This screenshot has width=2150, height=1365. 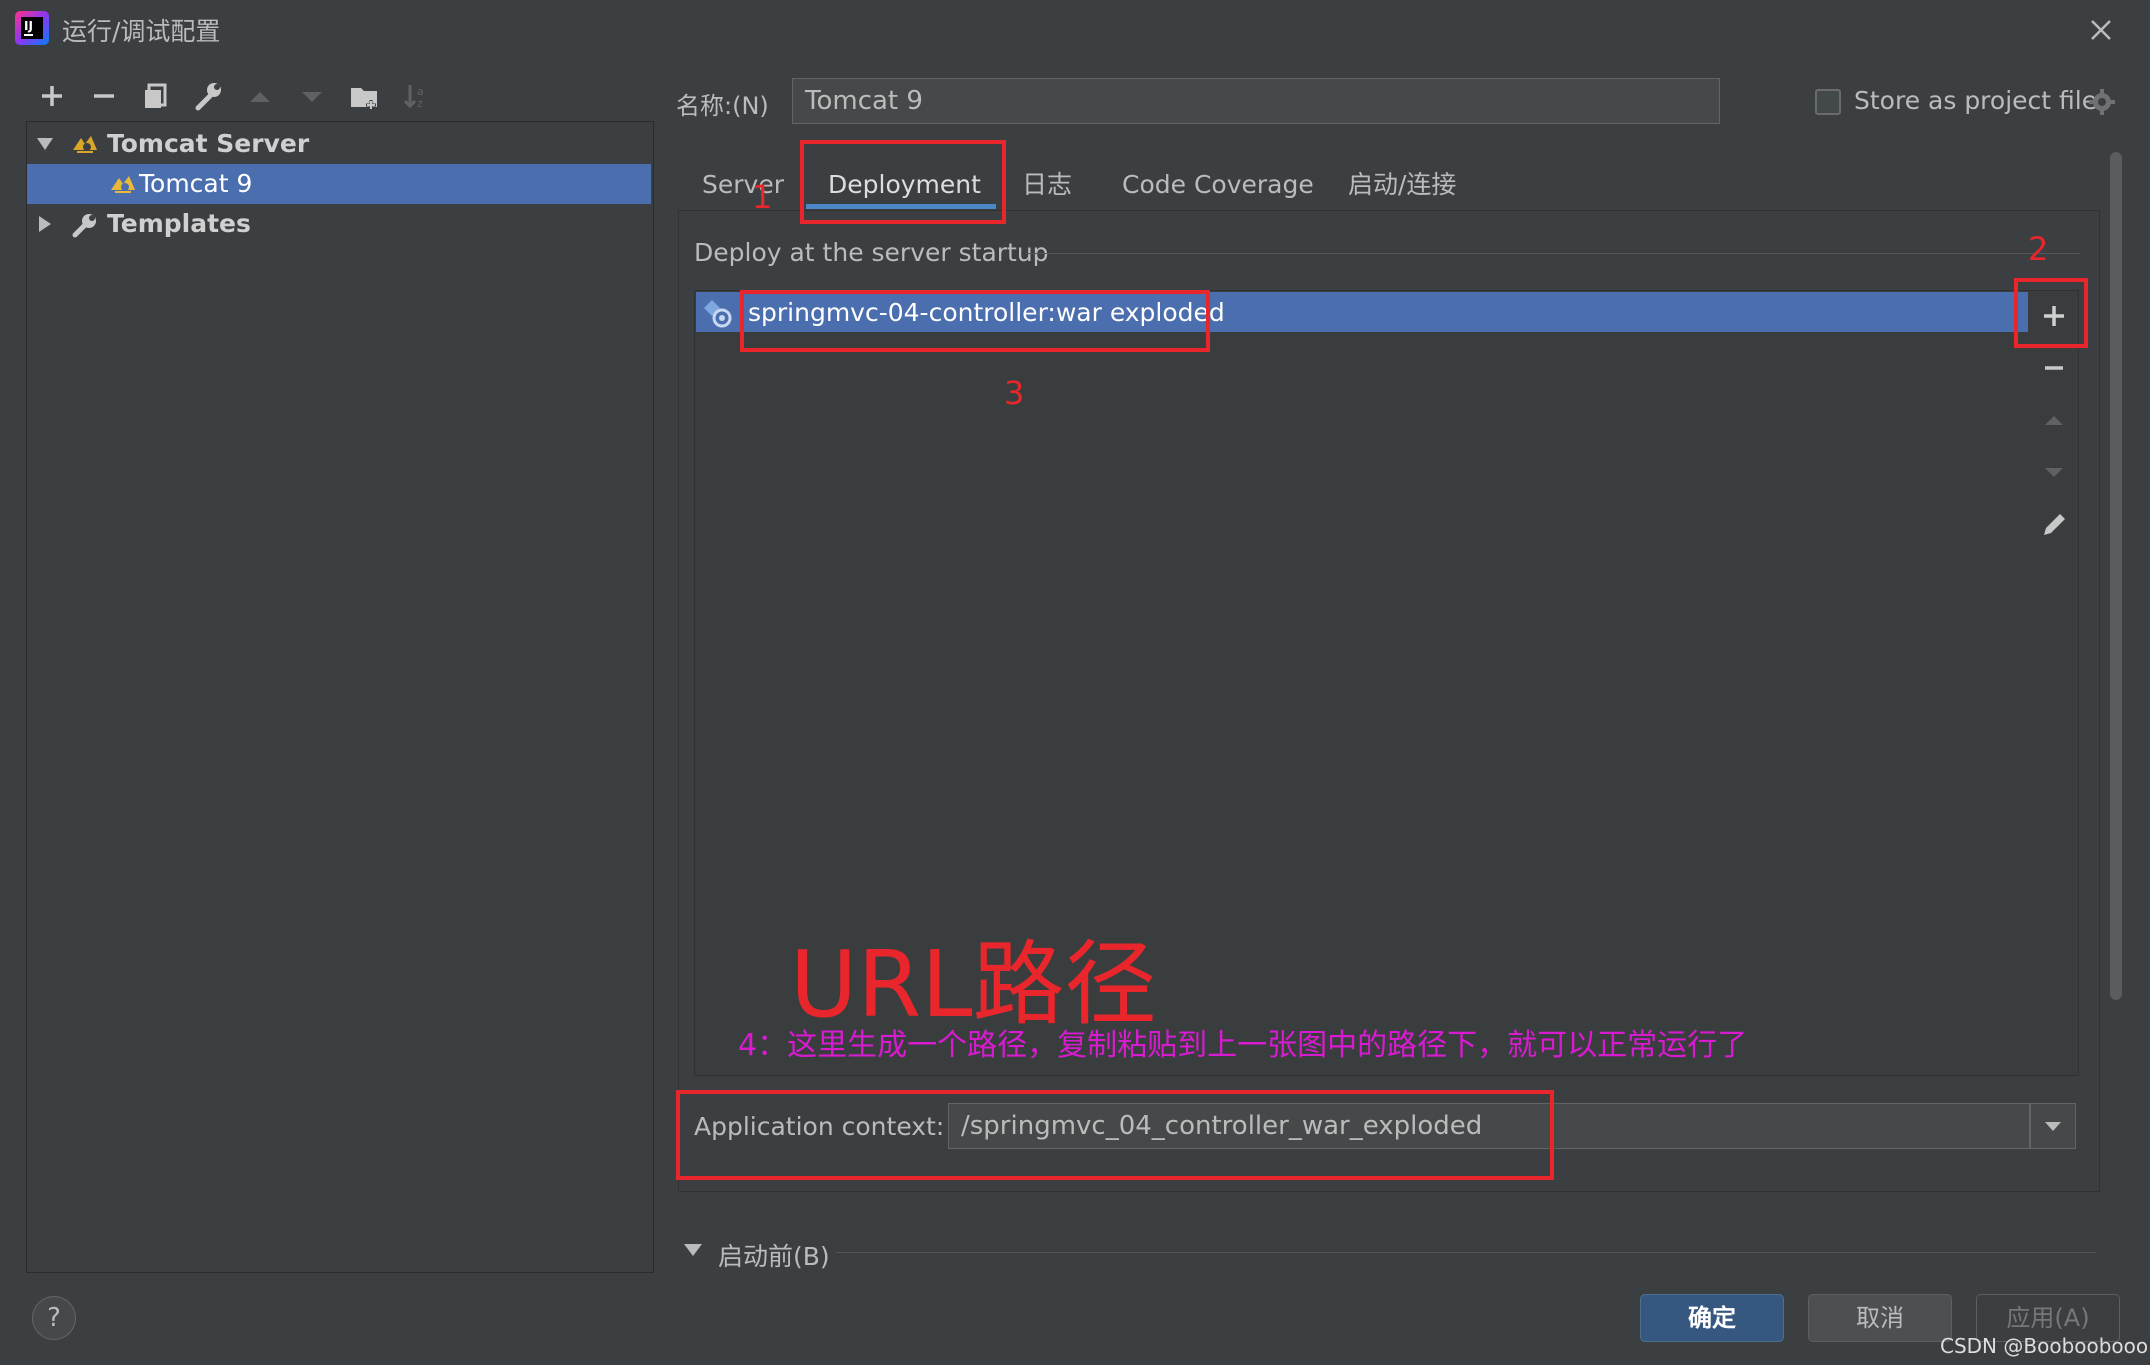 What do you see at coordinates (339, 184) in the screenshot?
I see `tree-item-tomcat-9: Tomcat 9` at bounding box center [339, 184].